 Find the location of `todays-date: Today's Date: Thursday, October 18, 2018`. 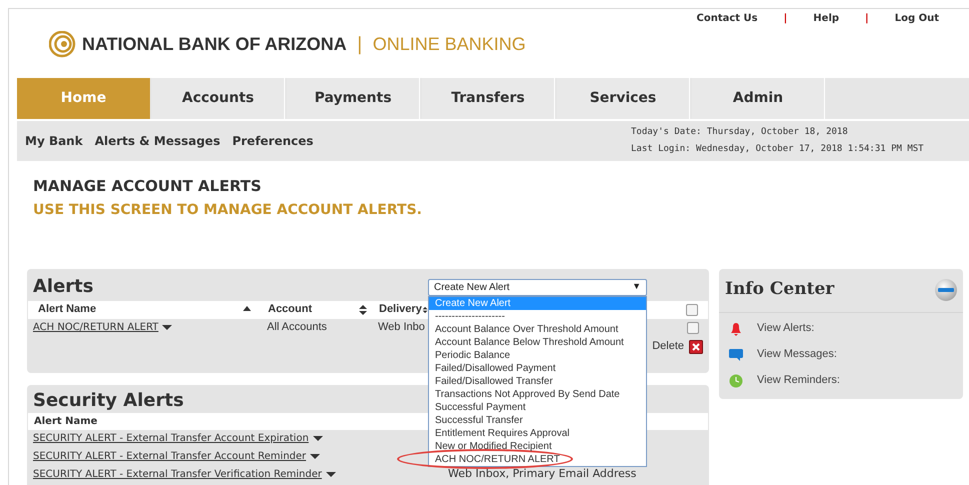

todays-date: Today's Date: Thursday, October 18, 2018 is located at coordinates (740, 132).